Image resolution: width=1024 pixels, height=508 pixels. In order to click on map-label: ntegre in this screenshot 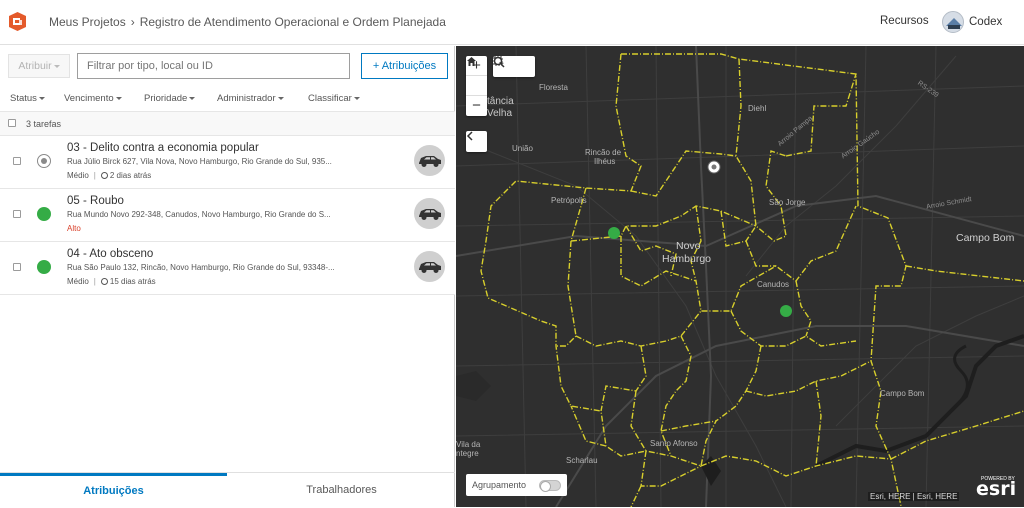, I will do `click(467, 453)`.